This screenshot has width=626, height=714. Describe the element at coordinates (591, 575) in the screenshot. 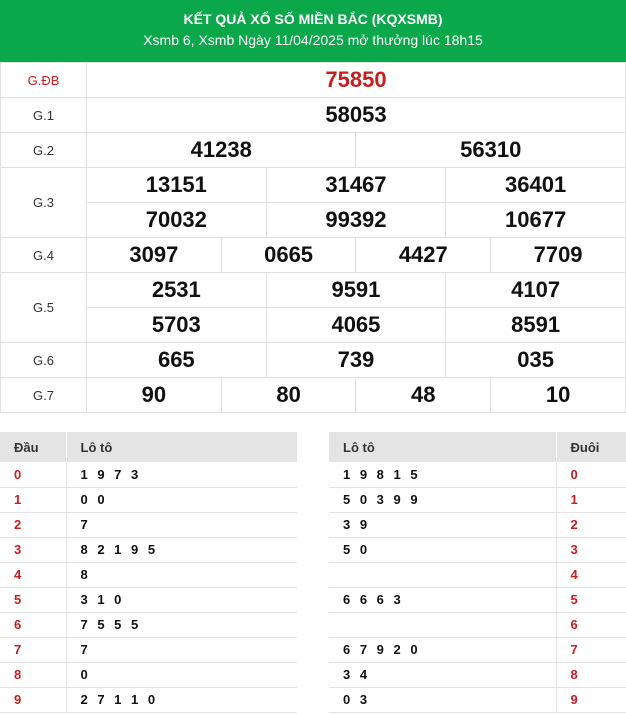

I see `tail-digit: 4` at that location.